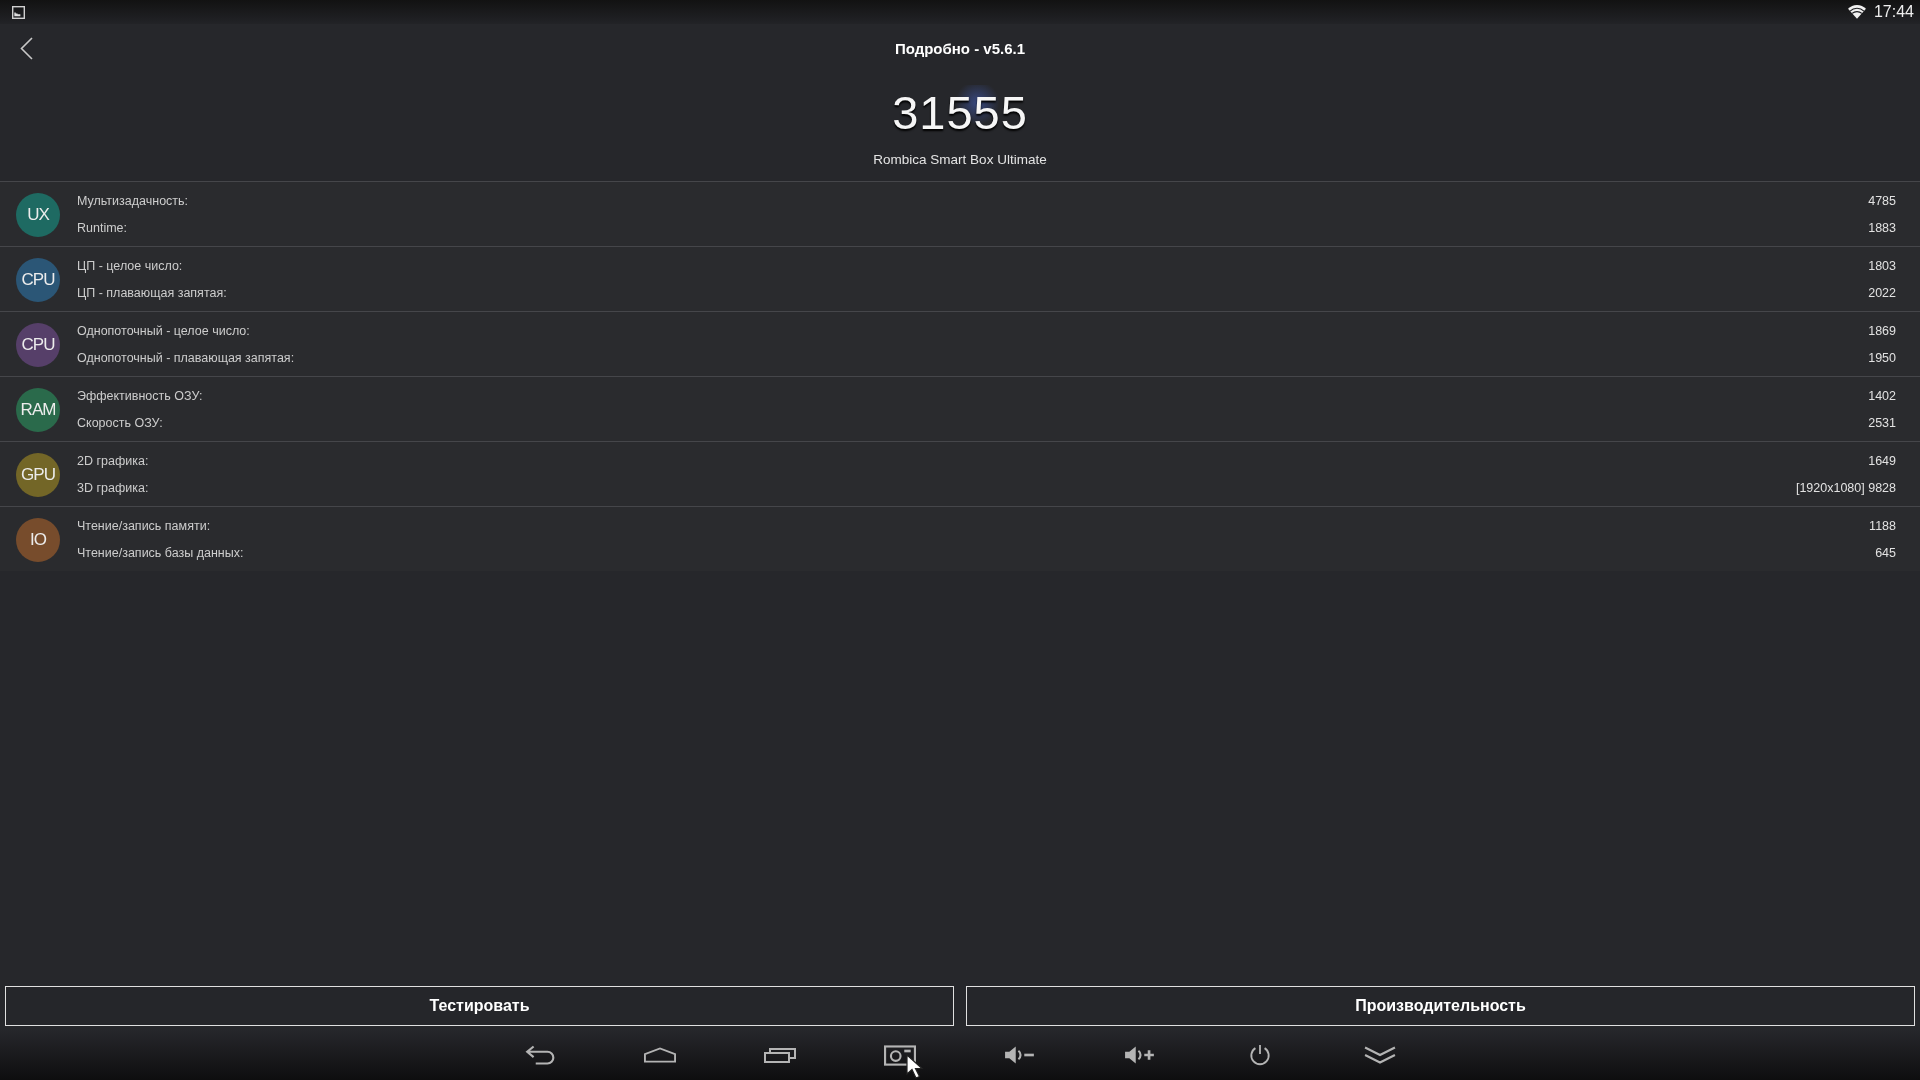 This screenshot has width=1920, height=1080. What do you see at coordinates (144, 526) in the screenshot?
I see `metric-label: Чтение/запись памяти:` at bounding box center [144, 526].